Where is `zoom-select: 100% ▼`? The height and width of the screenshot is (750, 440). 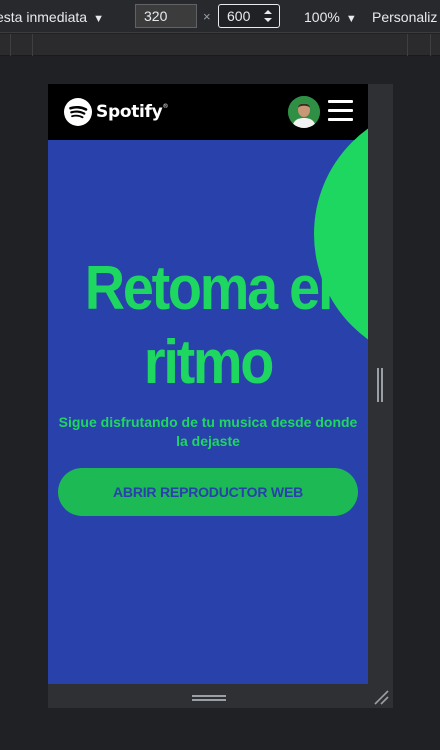 zoom-select: 100% ▼ is located at coordinates (330, 18).